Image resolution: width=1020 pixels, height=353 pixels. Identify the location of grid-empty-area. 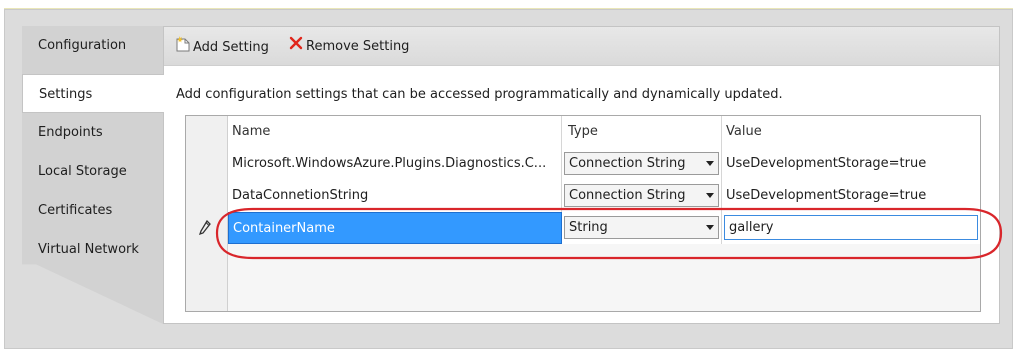
(583, 277).